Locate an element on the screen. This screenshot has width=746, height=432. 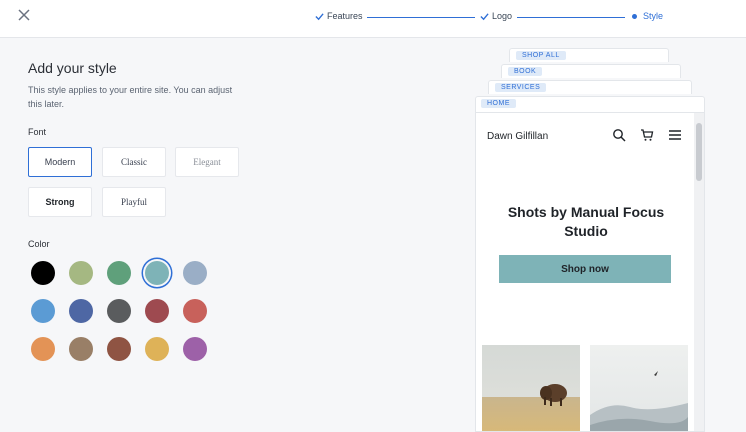
font-option-elegant: Elegant is located at coordinates (207, 162).